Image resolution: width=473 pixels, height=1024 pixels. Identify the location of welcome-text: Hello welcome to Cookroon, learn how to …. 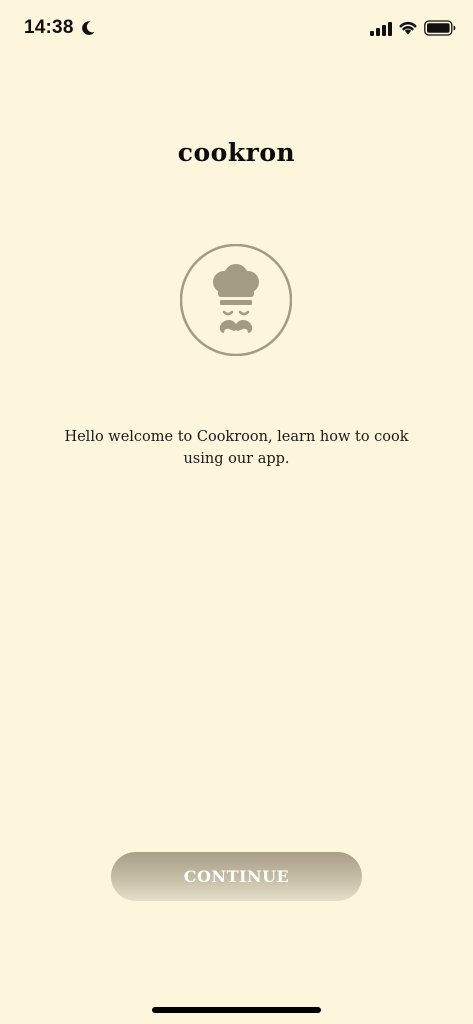
(236, 448).